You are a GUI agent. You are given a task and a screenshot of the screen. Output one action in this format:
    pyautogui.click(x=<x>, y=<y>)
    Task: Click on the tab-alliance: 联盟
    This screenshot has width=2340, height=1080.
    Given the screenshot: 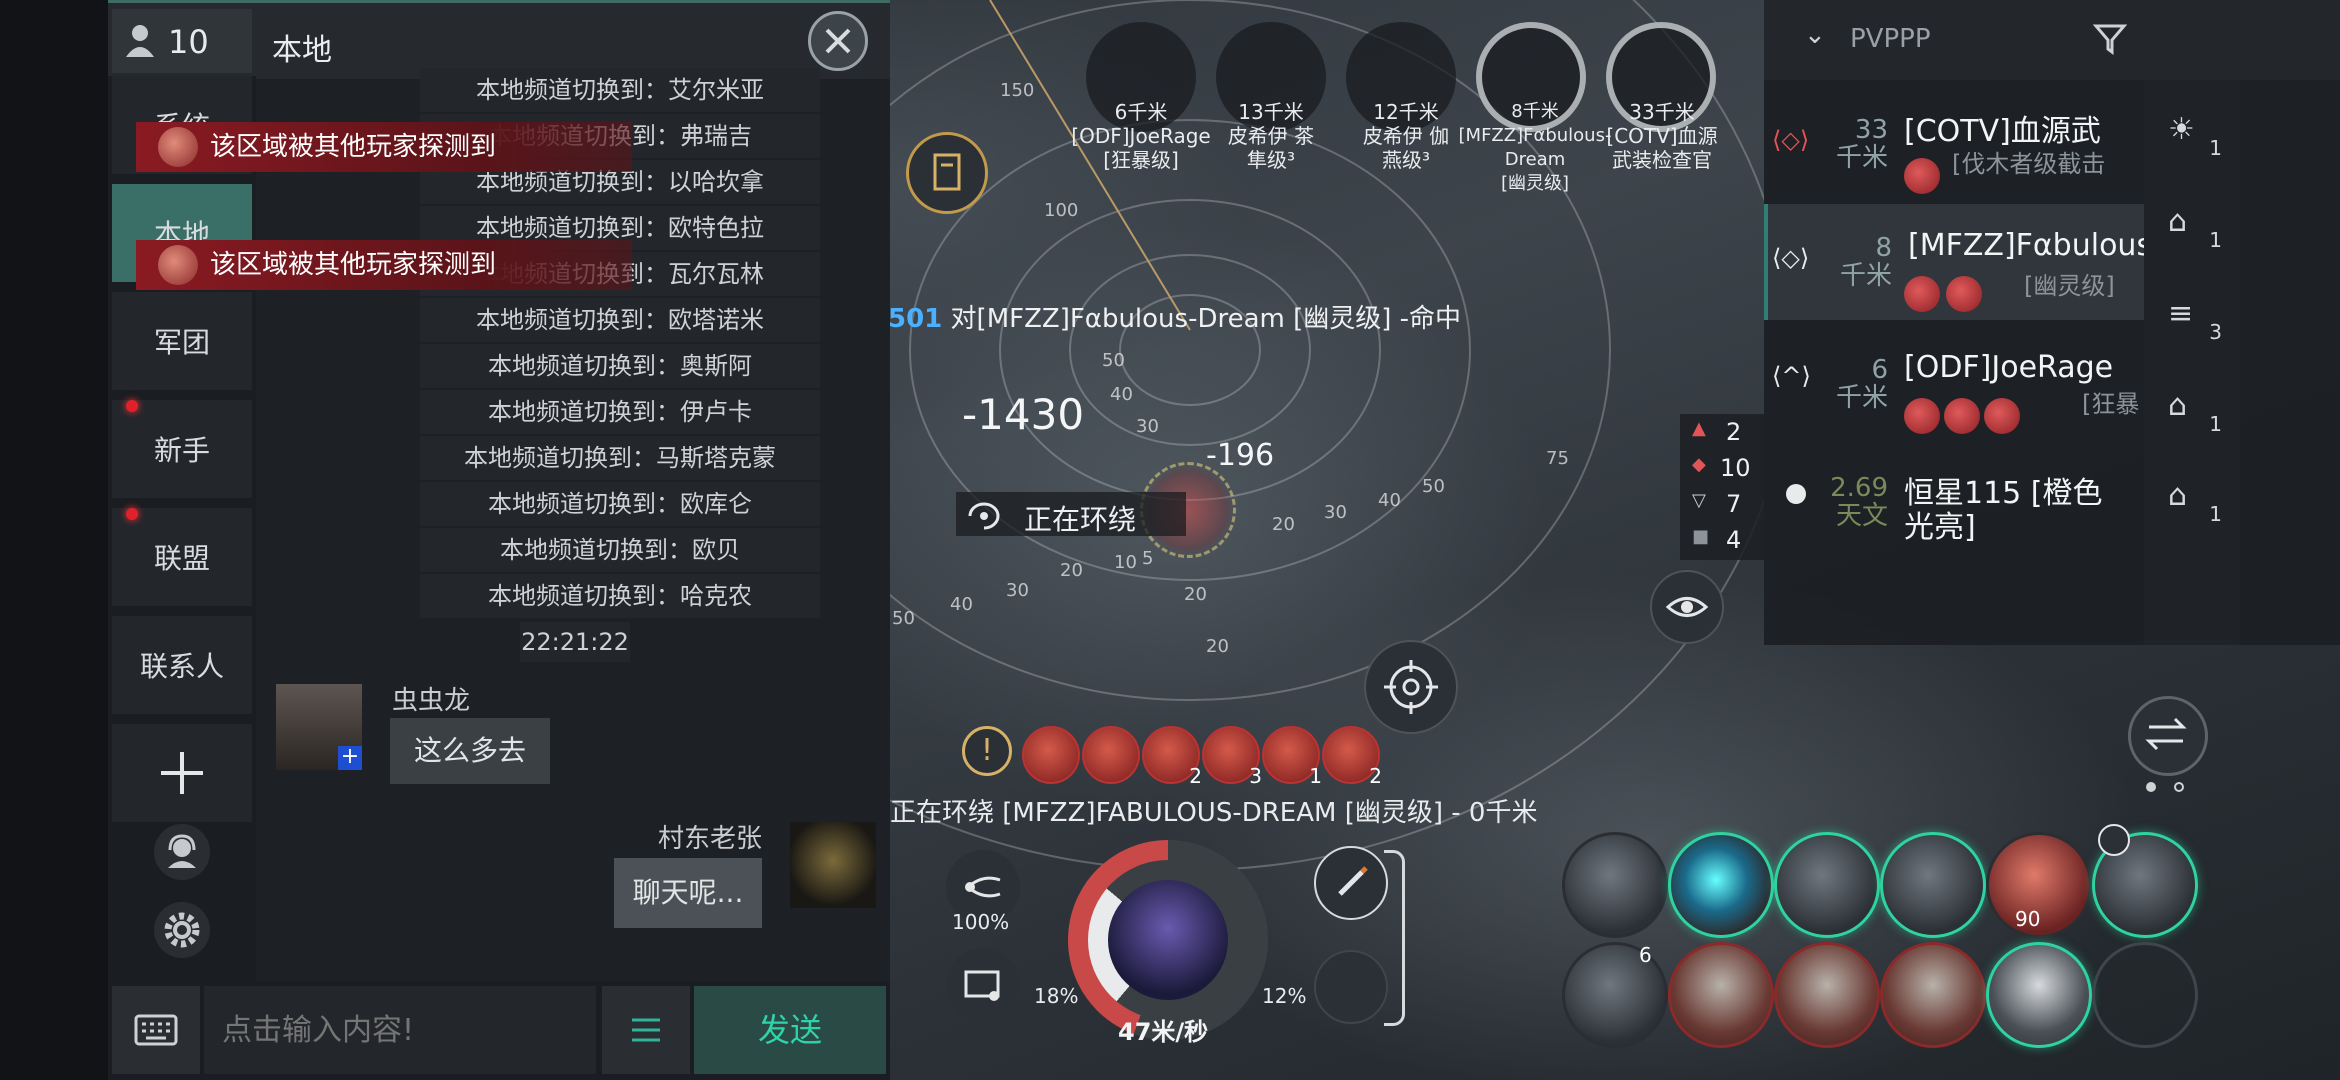 What is the action you would take?
    pyautogui.click(x=182, y=557)
    